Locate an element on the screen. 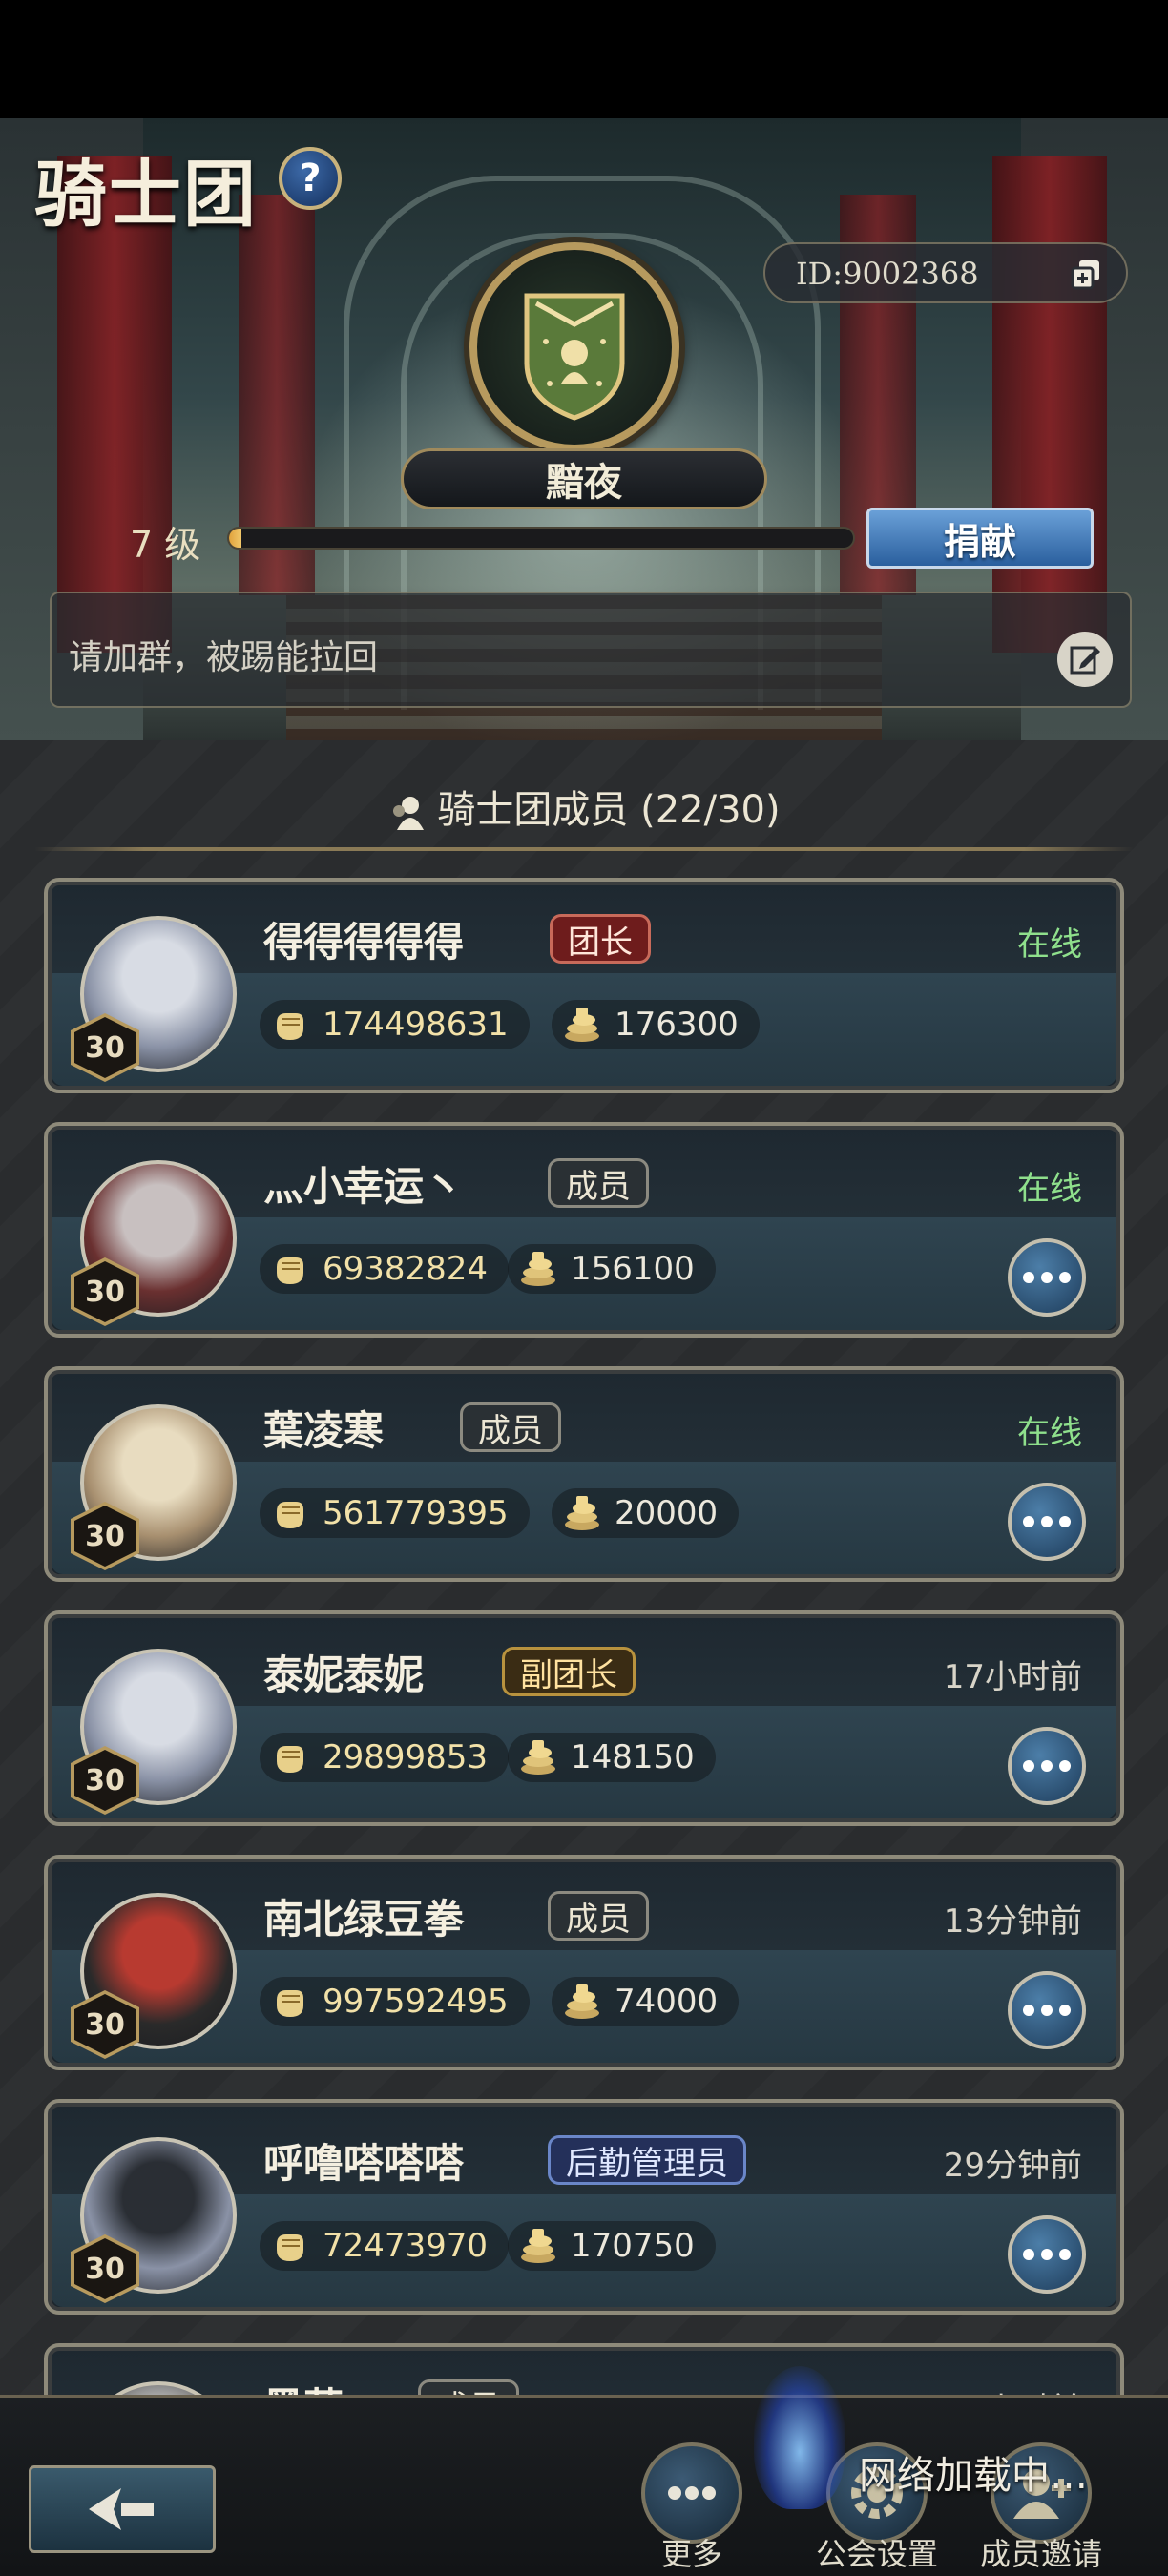 This screenshot has width=1168, height=2576. power-stat: 561779395 is located at coordinates (395, 1513).